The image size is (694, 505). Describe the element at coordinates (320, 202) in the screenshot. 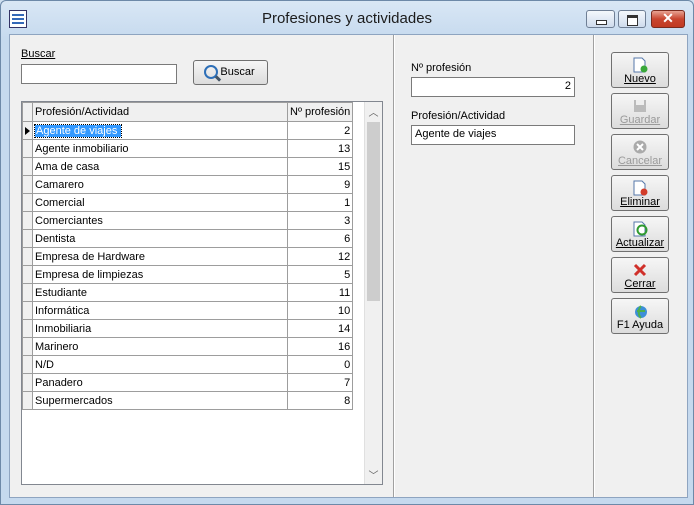

I see `cell-number: 1` at that location.